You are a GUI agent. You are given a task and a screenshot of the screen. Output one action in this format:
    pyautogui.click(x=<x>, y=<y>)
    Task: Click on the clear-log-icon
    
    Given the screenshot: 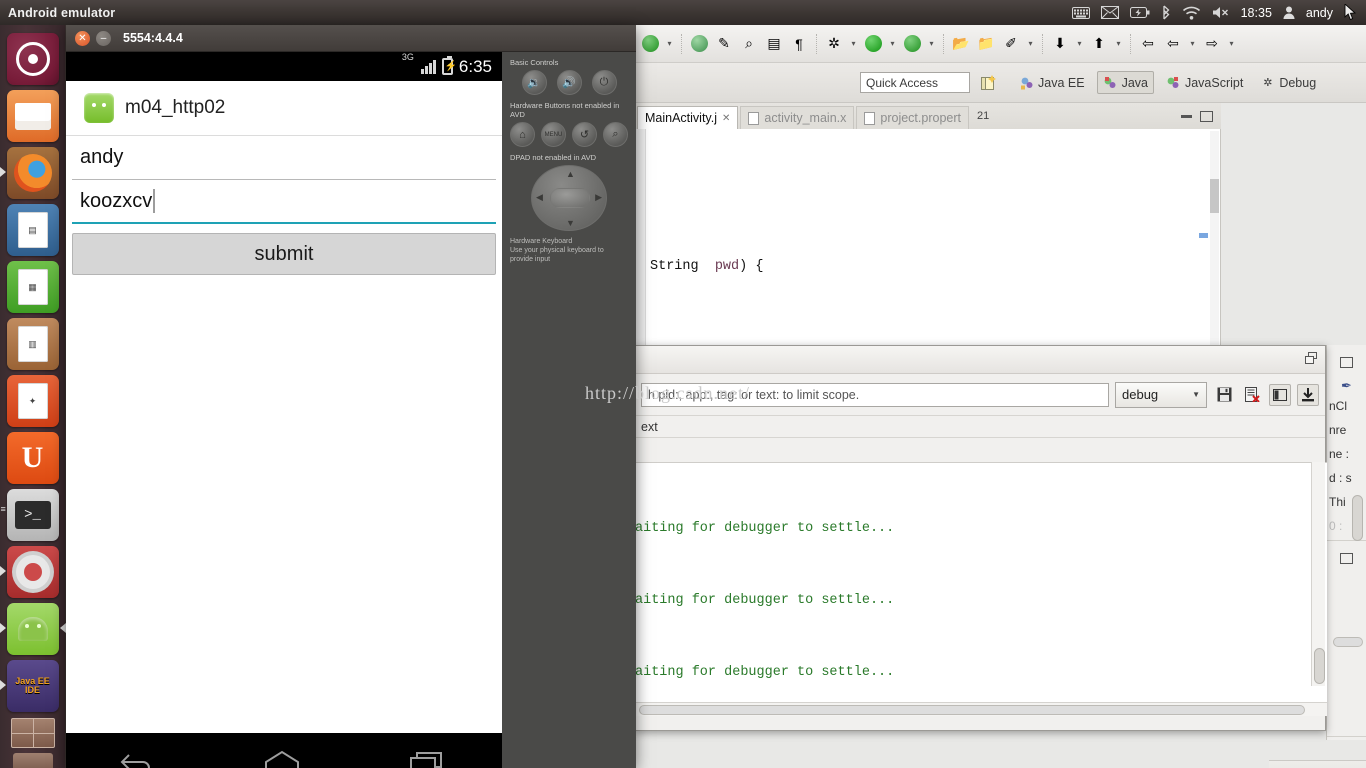 What is the action you would take?
    pyautogui.click(x=1252, y=395)
    